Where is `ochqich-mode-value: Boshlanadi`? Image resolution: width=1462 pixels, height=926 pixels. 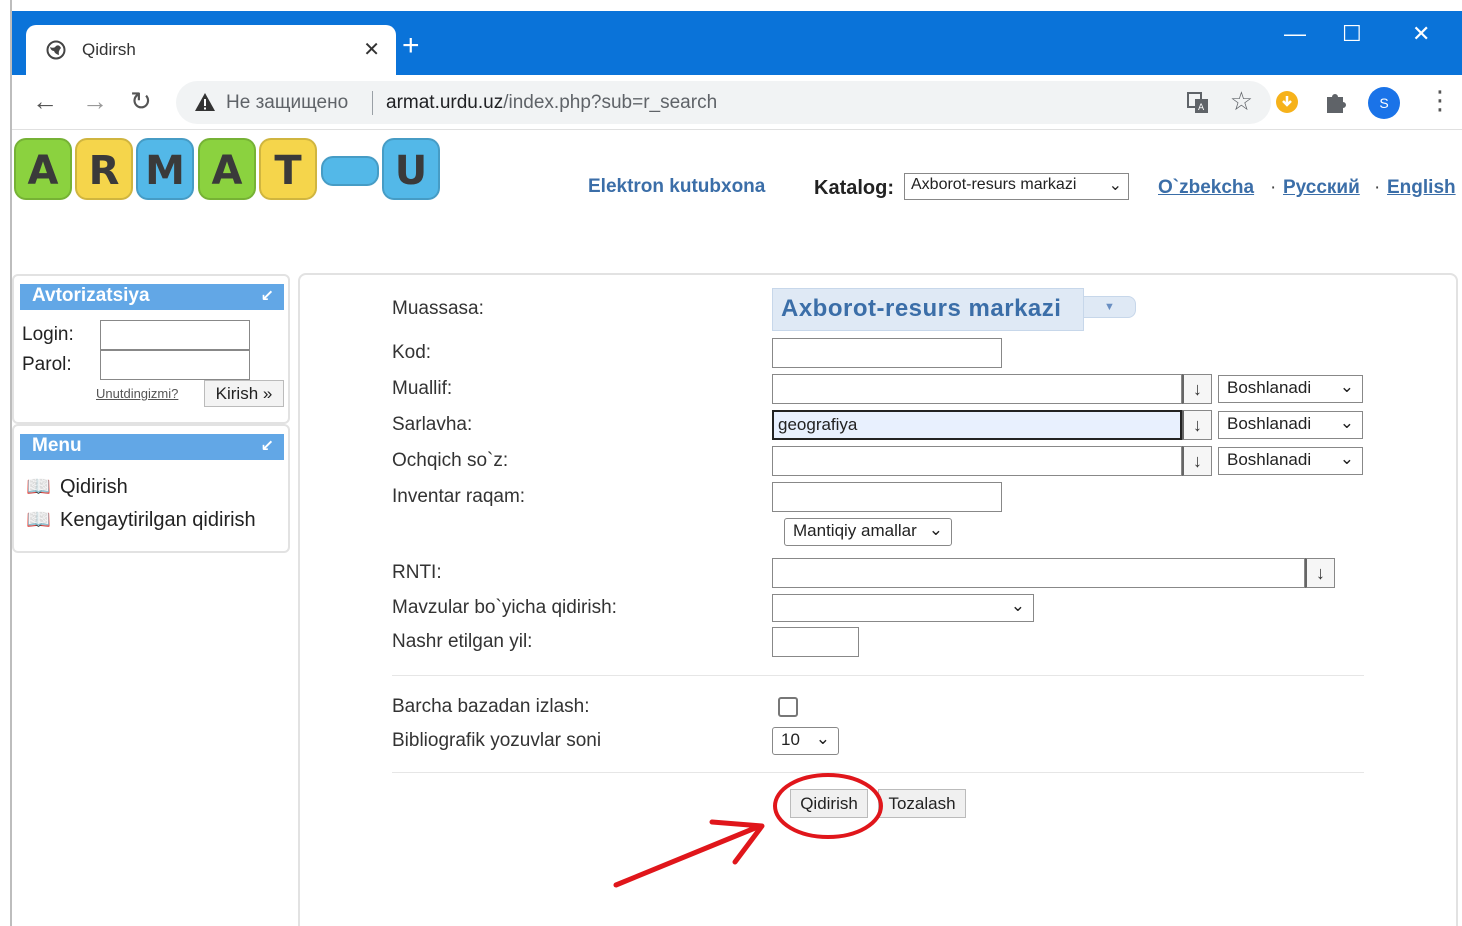 ochqich-mode-value: Boshlanadi is located at coordinates (1269, 459).